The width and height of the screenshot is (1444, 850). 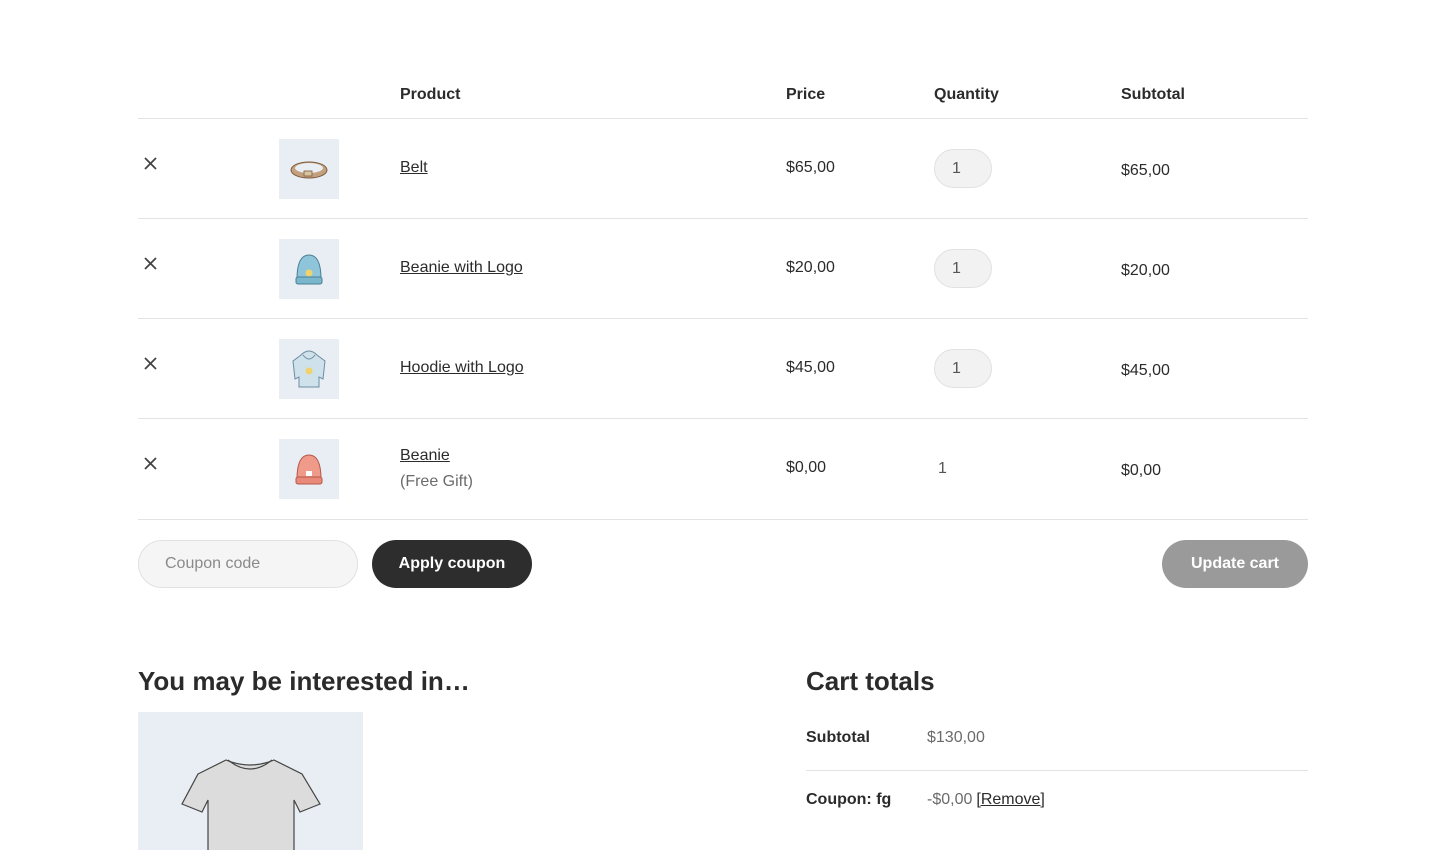 What do you see at coordinates (430, 94) in the screenshot?
I see `header-product: Product` at bounding box center [430, 94].